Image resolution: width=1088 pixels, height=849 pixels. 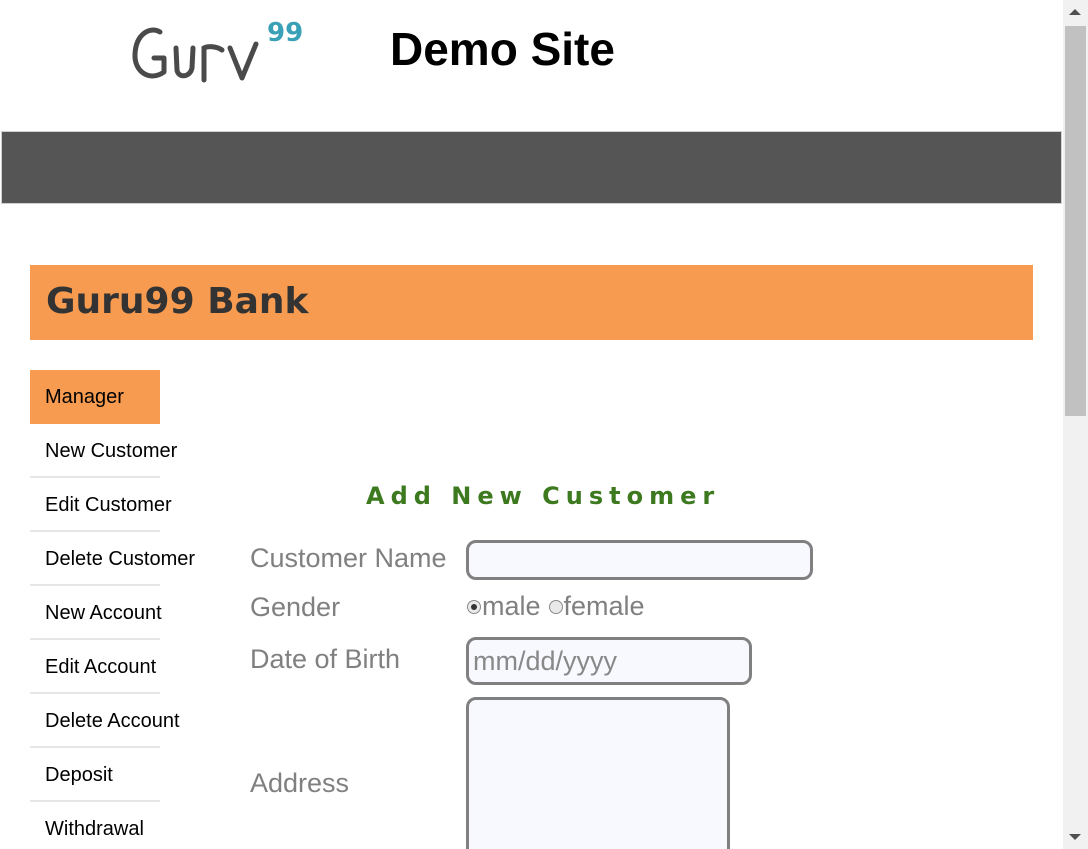 What do you see at coordinates (130, 775) in the screenshot?
I see `sidebar-item-deposit: Deposit` at bounding box center [130, 775].